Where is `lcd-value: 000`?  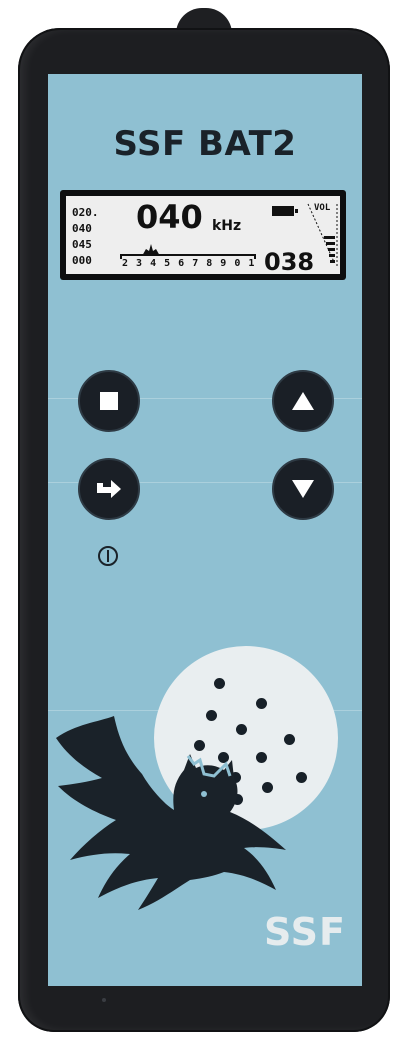 lcd-value: 000 is located at coordinates (82, 260).